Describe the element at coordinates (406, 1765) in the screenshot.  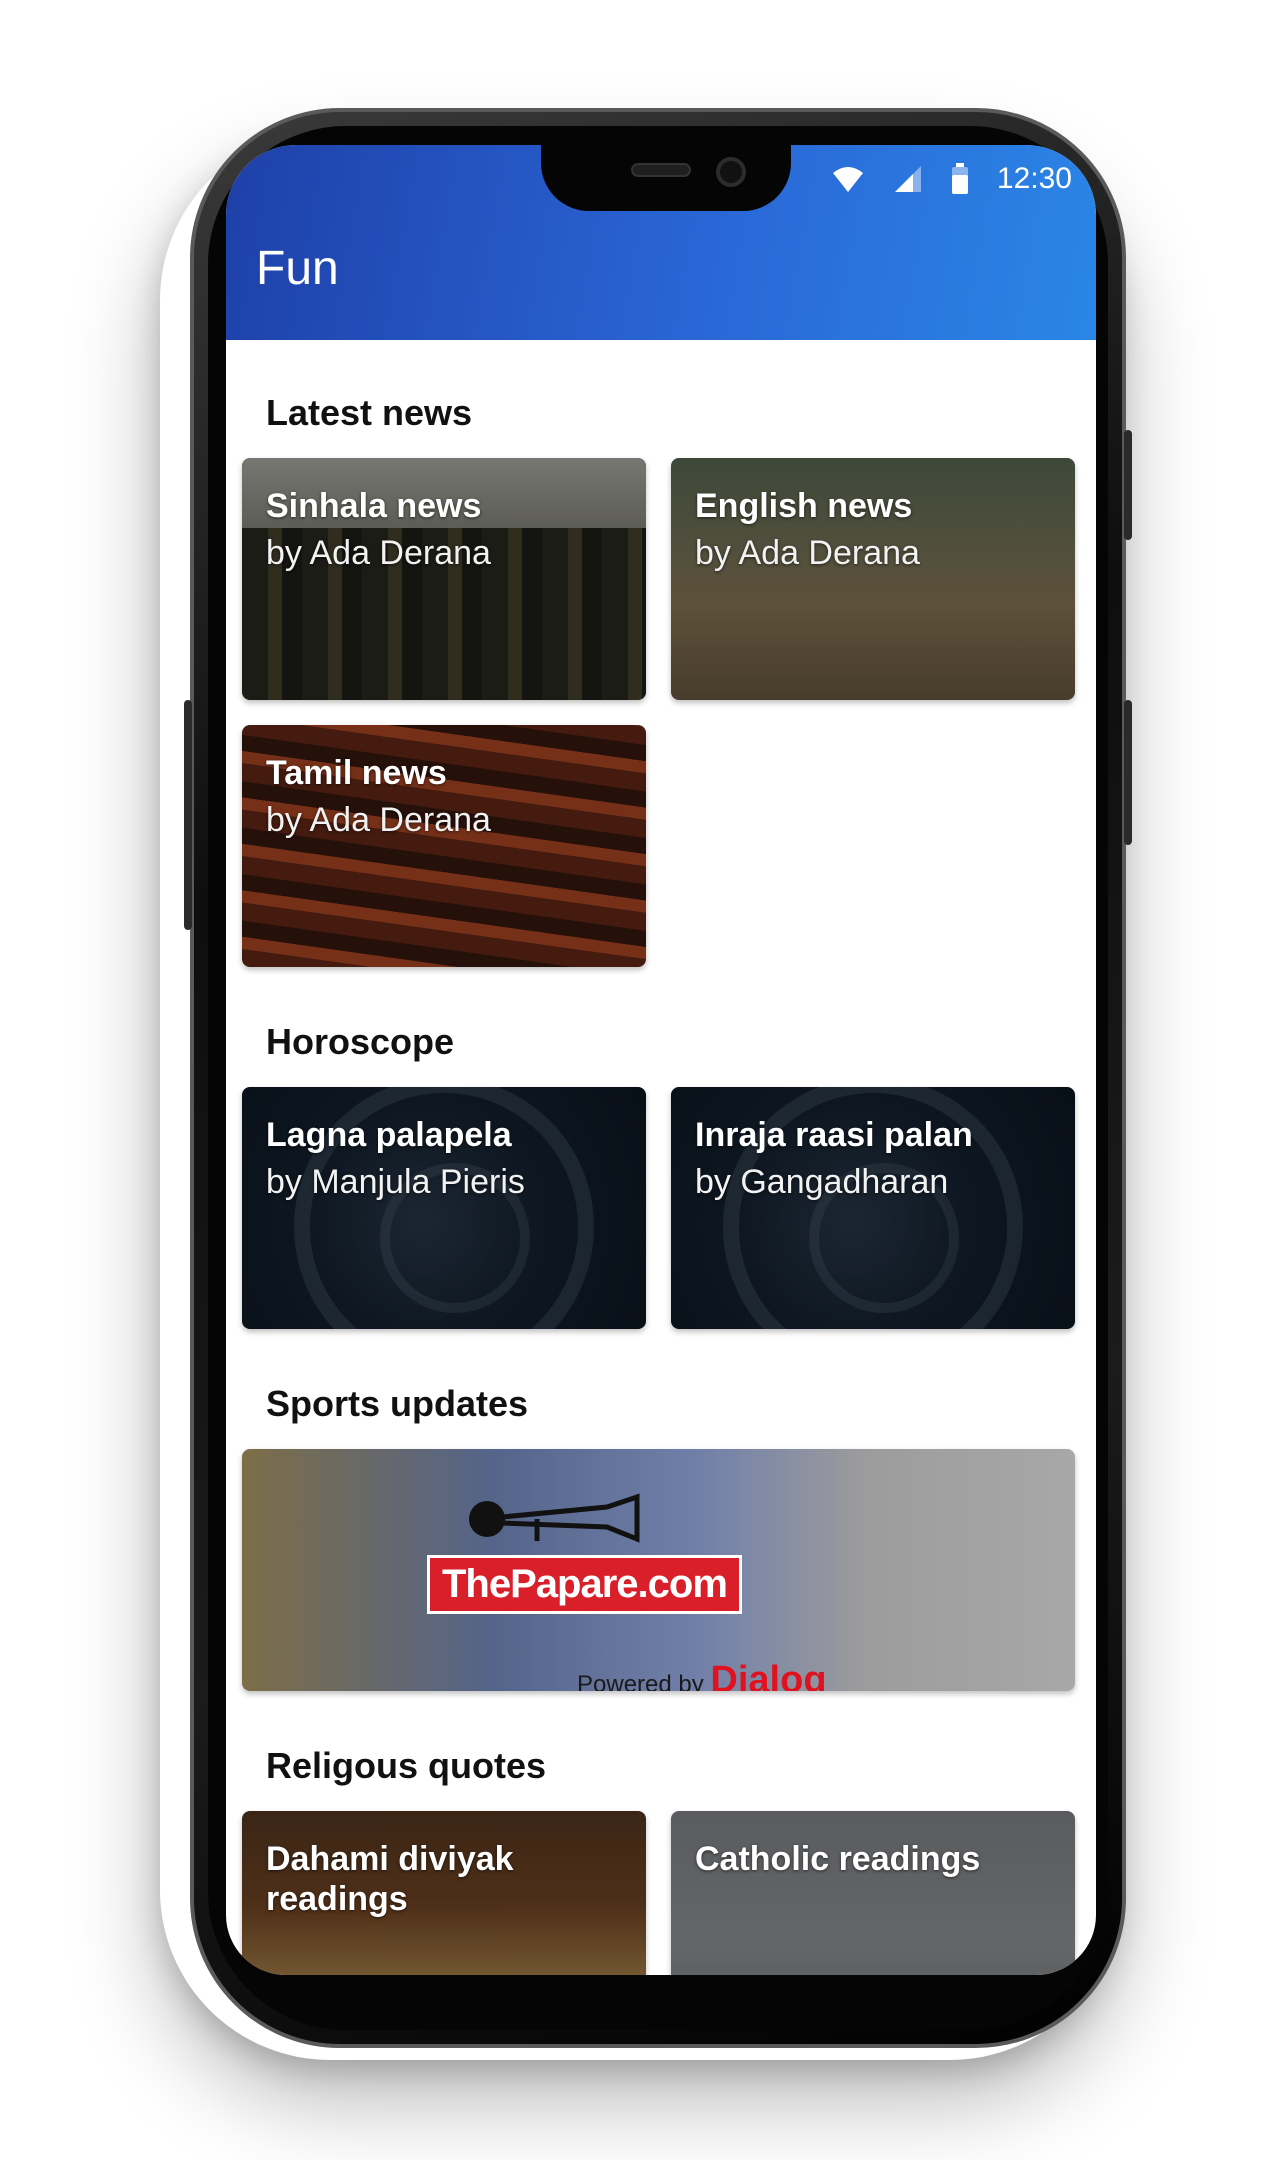
I see `section-title-religious: Religous quotes` at that location.